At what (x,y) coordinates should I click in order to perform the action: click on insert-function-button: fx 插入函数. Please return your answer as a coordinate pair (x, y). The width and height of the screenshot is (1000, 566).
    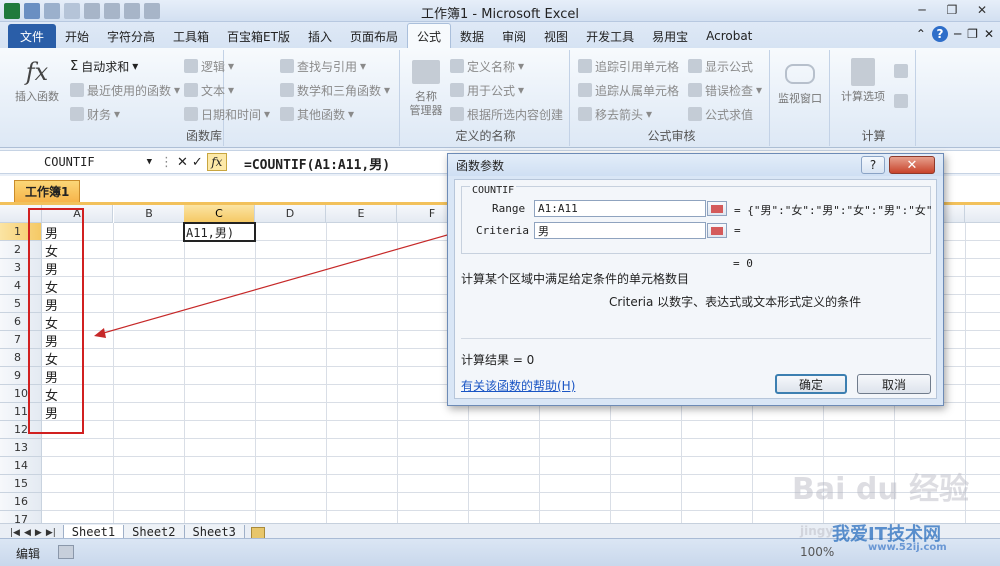
    Looking at the image, I should click on (37, 80).